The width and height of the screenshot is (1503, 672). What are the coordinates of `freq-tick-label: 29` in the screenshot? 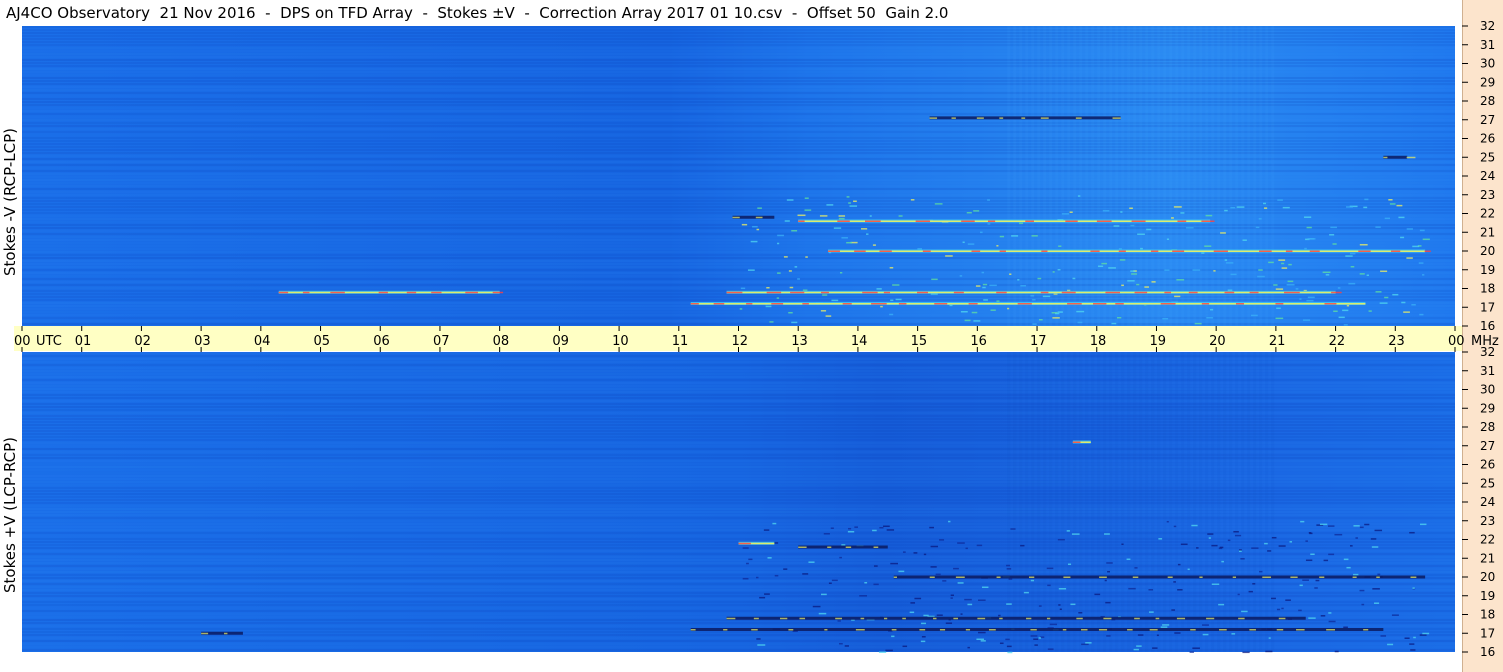 It's located at (1487, 408).